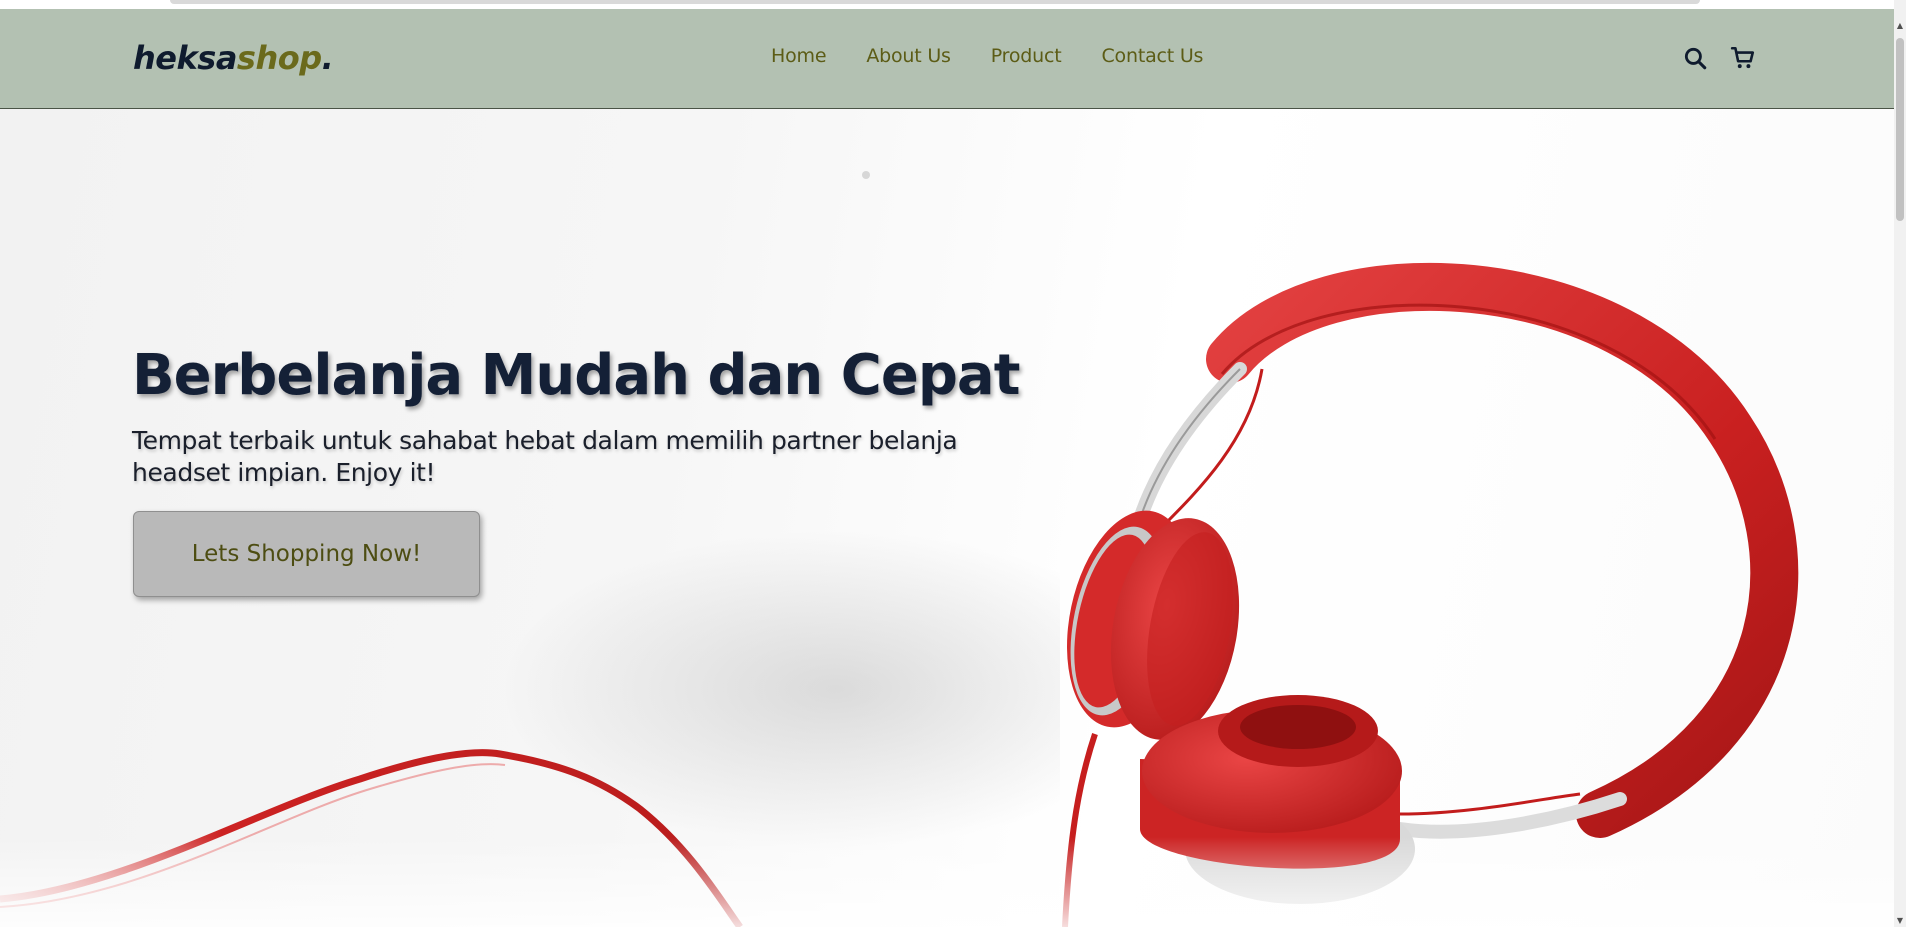 The height and width of the screenshot is (927, 1906). What do you see at coordinates (947, 882) in the screenshot?
I see `hero-bottom-fade` at bounding box center [947, 882].